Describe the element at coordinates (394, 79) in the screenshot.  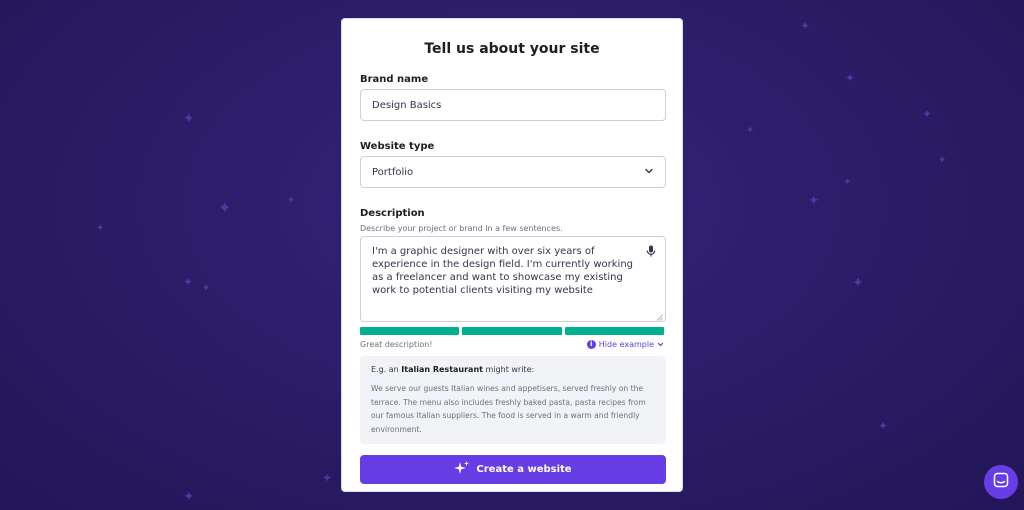
I see `brand-name-label: Brand name` at that location.